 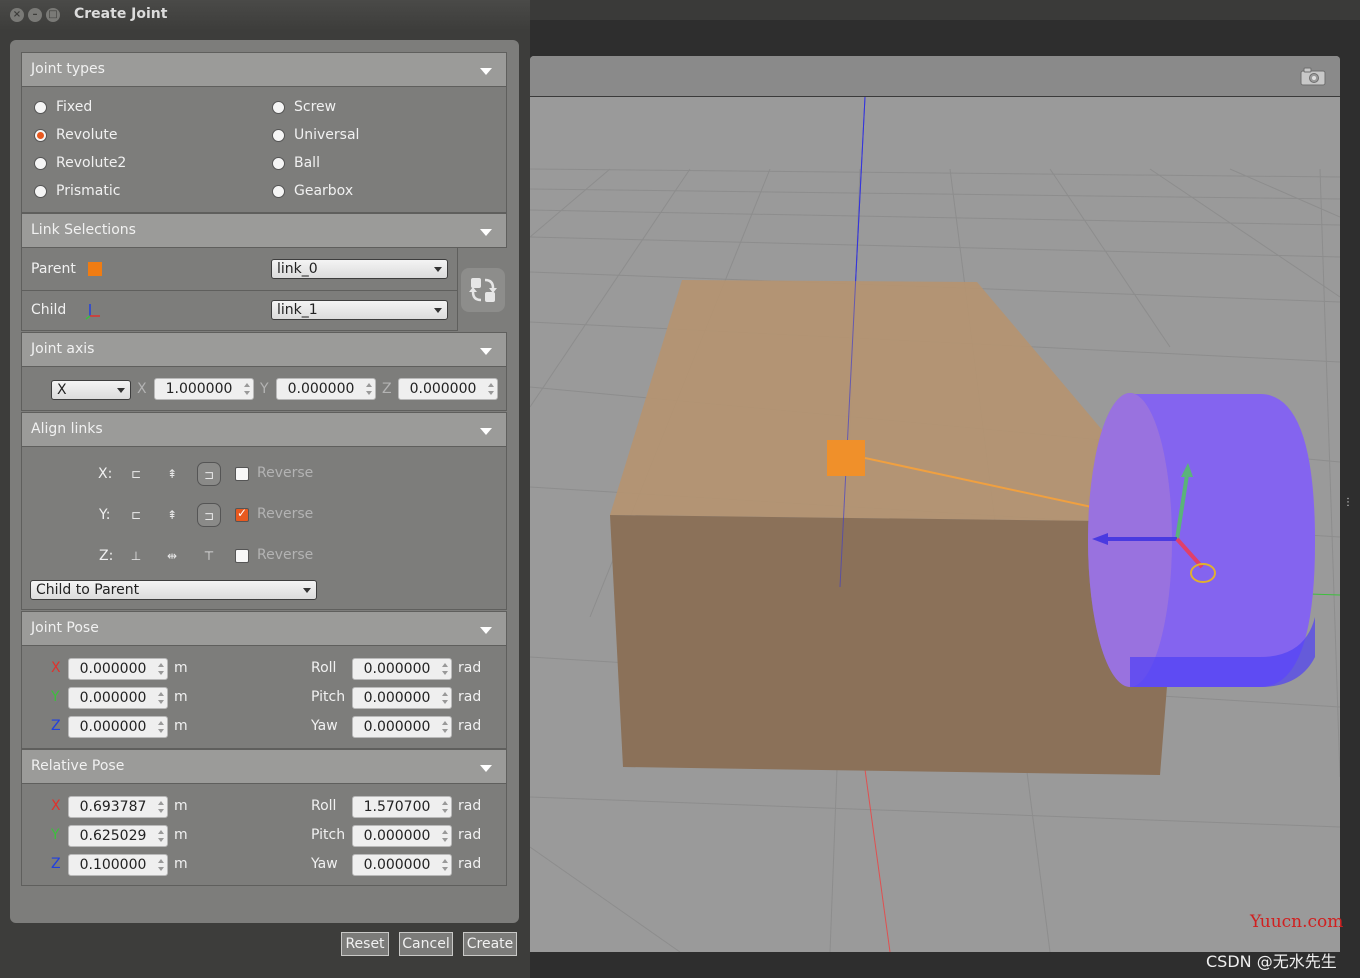 I want to click on child-link-select: link_1, so click(x=359, y=310).